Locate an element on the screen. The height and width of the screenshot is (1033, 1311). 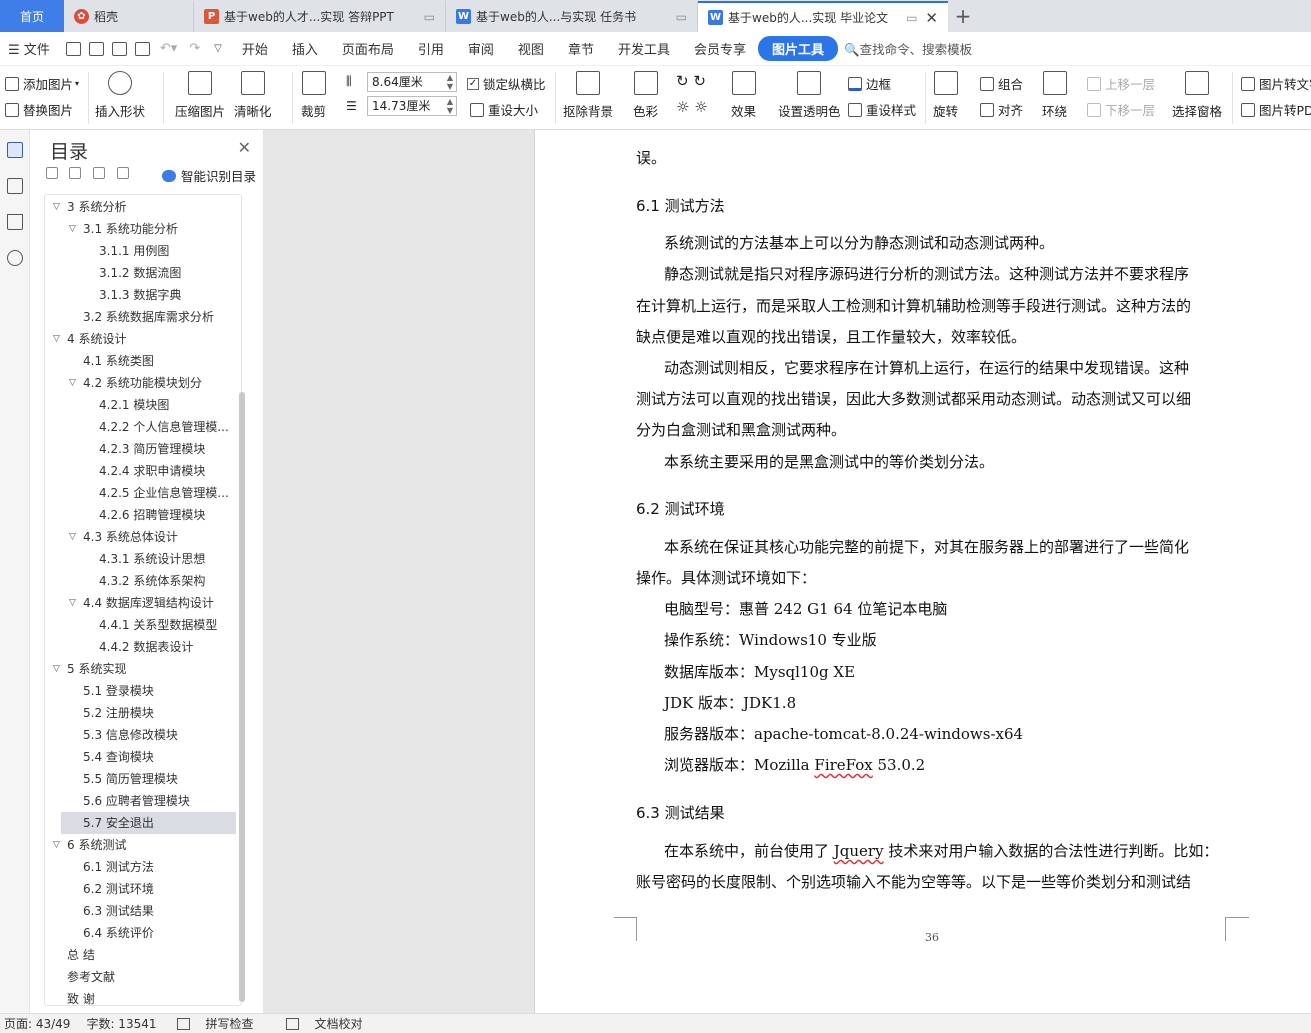
expand-all-icon is located at coordinates (75, 173).